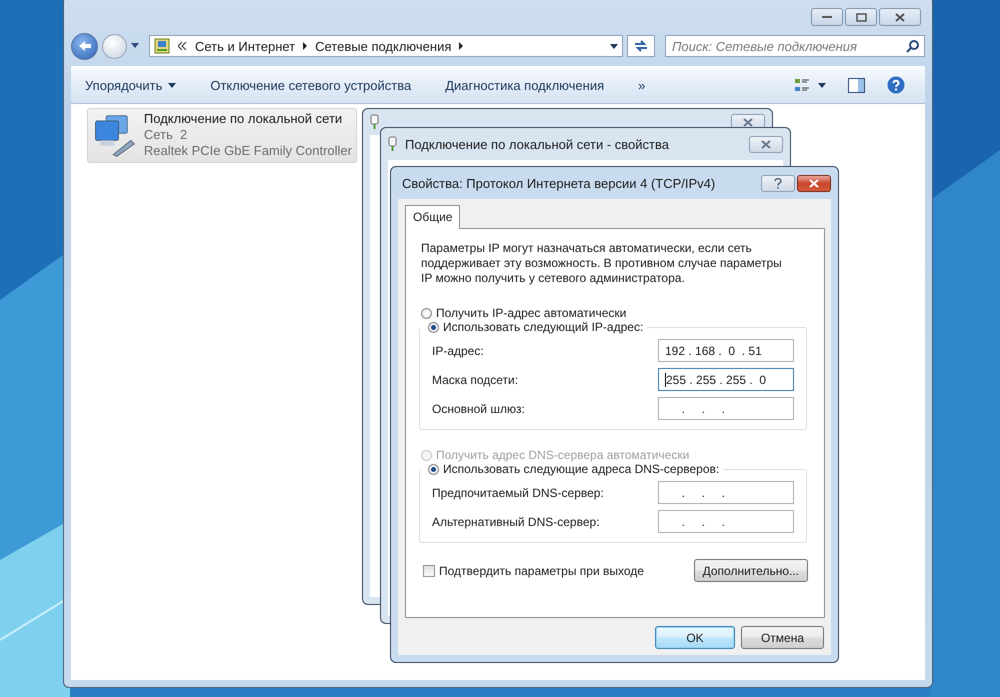 This screenshot has height=697, width=1000. Describe the element at coordinates (162, 46) in the screenshot. I see `network-folder-icon` at that location.